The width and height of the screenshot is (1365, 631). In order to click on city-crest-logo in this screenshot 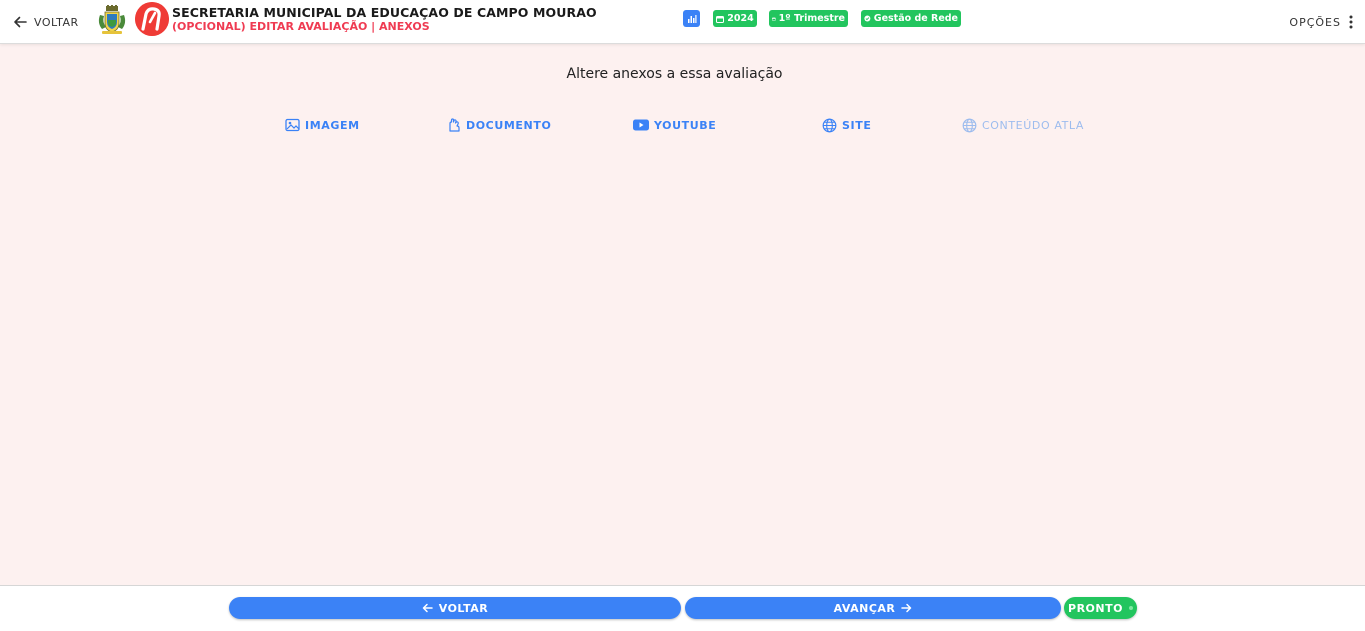, I will do `click(112, 19)`.